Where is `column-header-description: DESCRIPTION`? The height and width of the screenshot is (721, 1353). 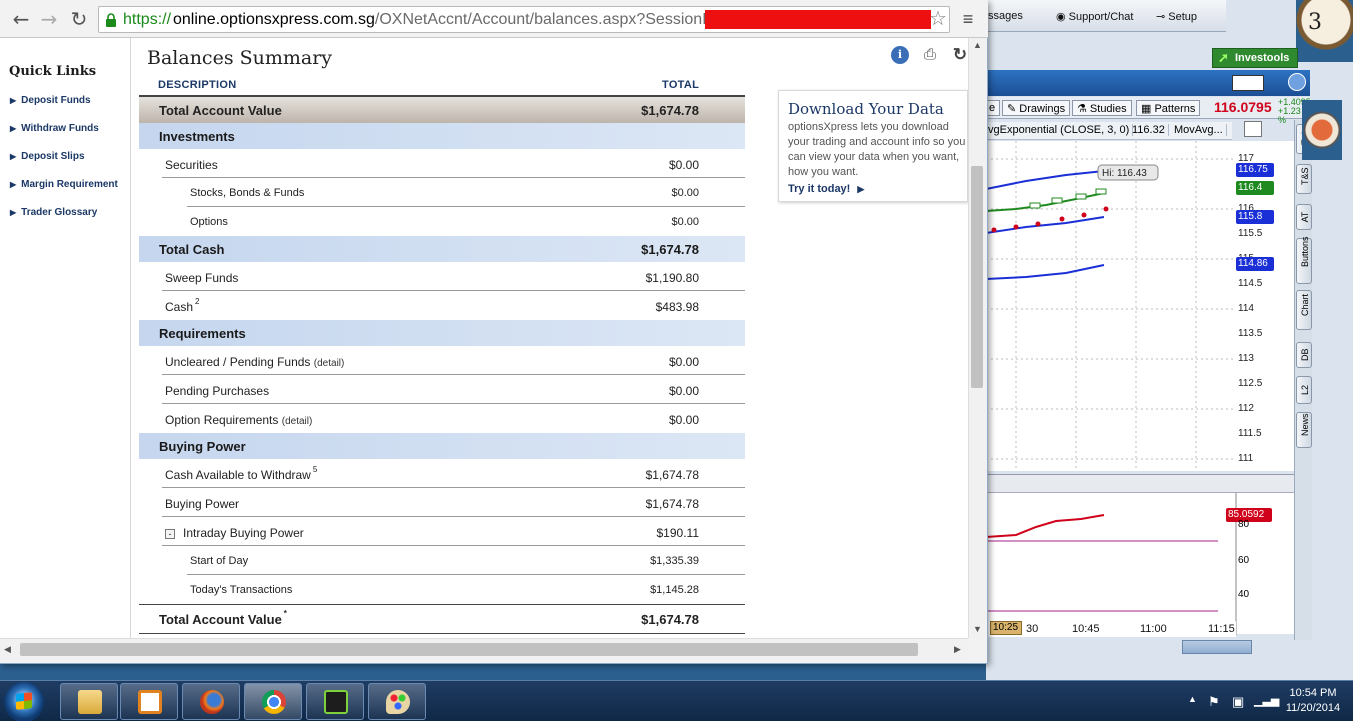 column-header-description: DESCRIPTION is located at coordinates (197, 85).